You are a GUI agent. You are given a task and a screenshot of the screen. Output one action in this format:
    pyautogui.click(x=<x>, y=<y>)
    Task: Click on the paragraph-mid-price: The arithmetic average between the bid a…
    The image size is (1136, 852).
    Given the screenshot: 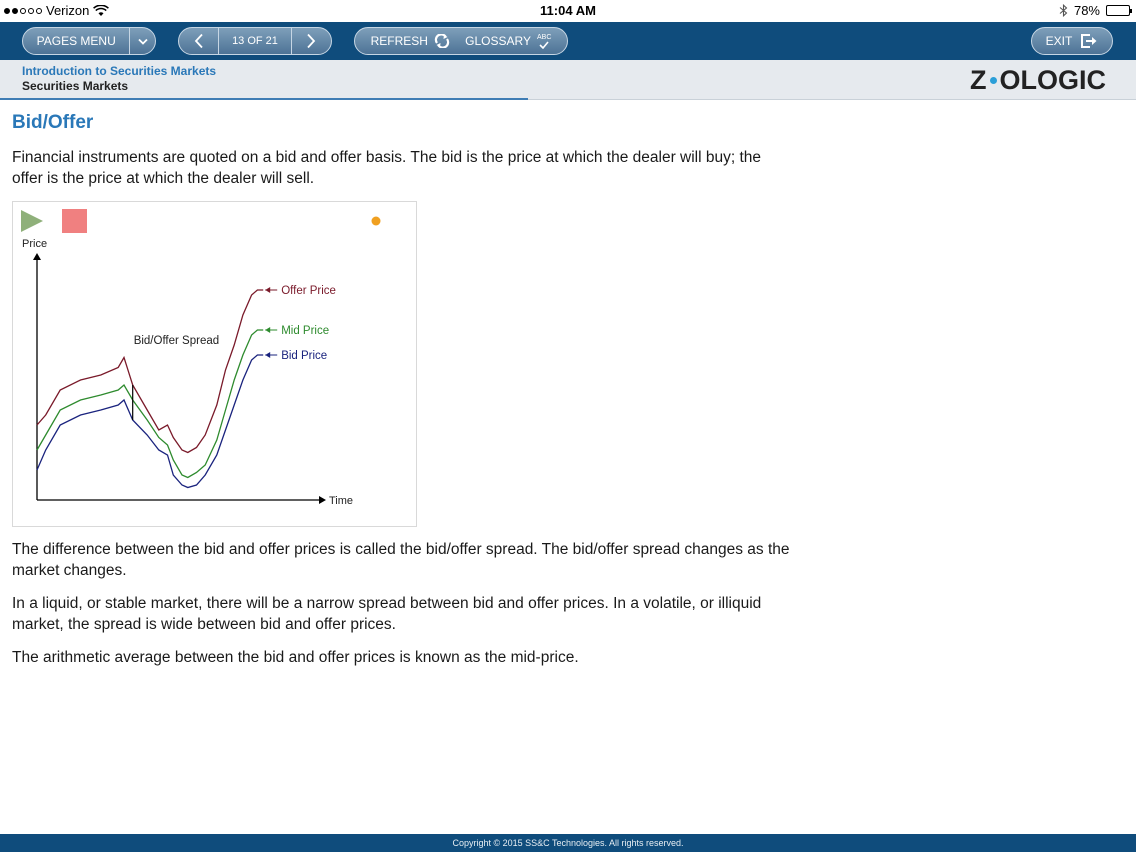 What is the action you would take?
    pyautogui.click(x=295, y=657)
    